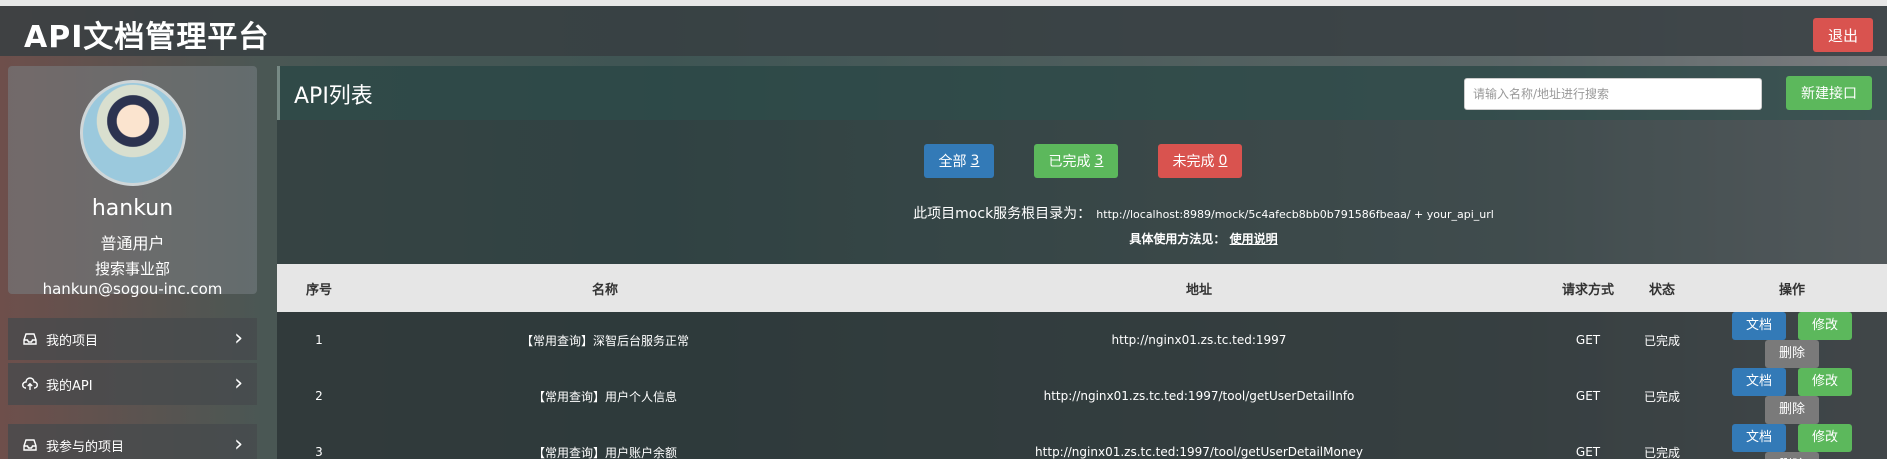 Image resolution: width=1887 pixels, height=459 pixels. I want to click on top-navbar: API文档管理平台 退出, so click(943, 28).